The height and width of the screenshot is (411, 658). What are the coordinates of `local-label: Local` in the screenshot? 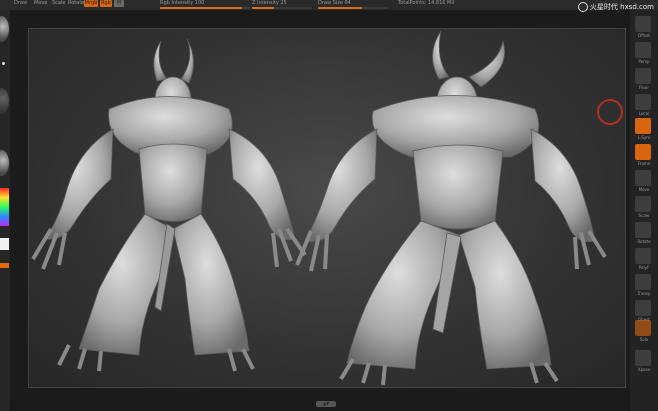 It's located at (644, 113).